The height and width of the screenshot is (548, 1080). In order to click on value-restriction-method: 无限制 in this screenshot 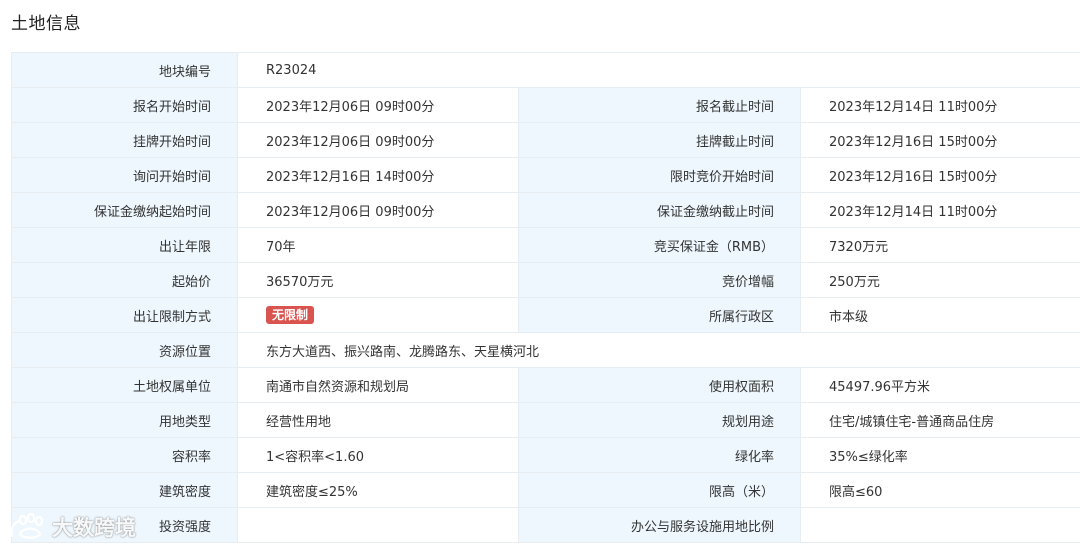, I will do `click(378, 315)`.